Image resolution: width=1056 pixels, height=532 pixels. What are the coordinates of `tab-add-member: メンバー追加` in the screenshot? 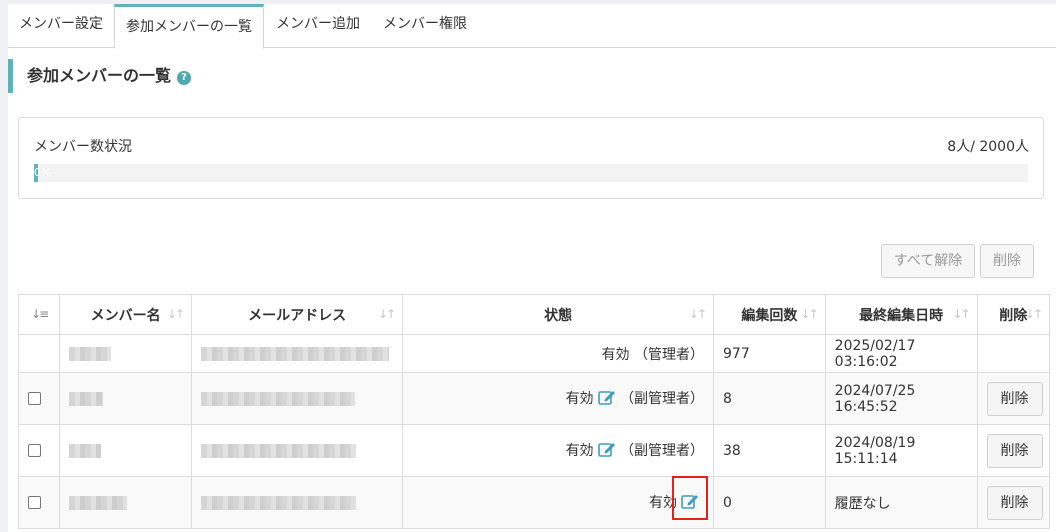 It's located at (318, 26).